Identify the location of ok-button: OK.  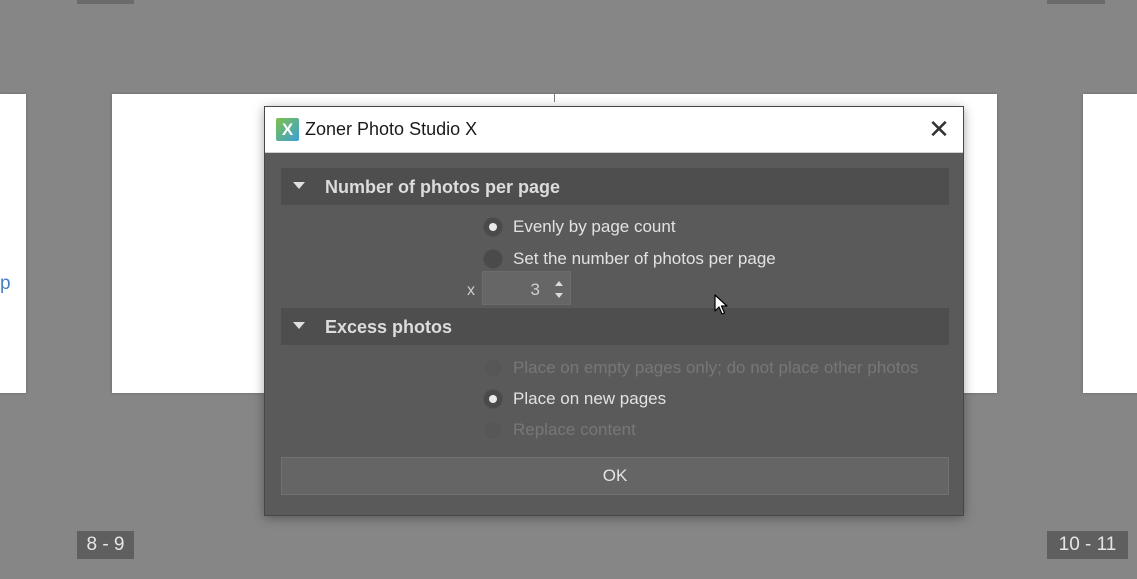
(615, 476).